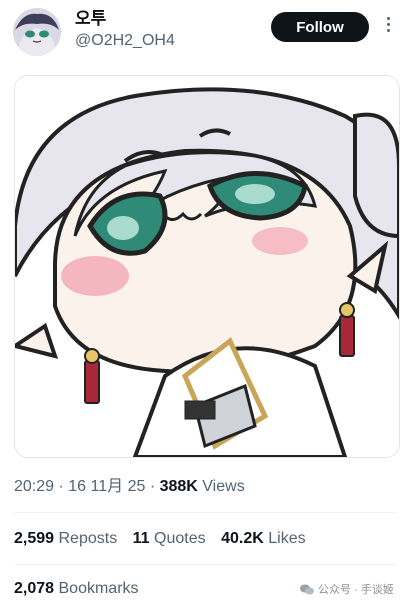  What do you see at coordinates (125, 41) in the screenshot?
I see `user-handle: @O2H2_OH4` at bounding box center [125, 41].